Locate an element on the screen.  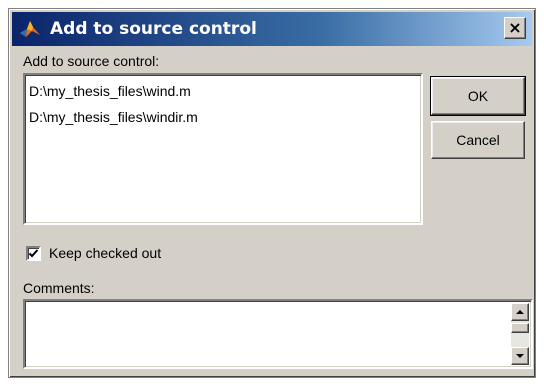
arrow-up-icon is located at coordinates (520, 312).